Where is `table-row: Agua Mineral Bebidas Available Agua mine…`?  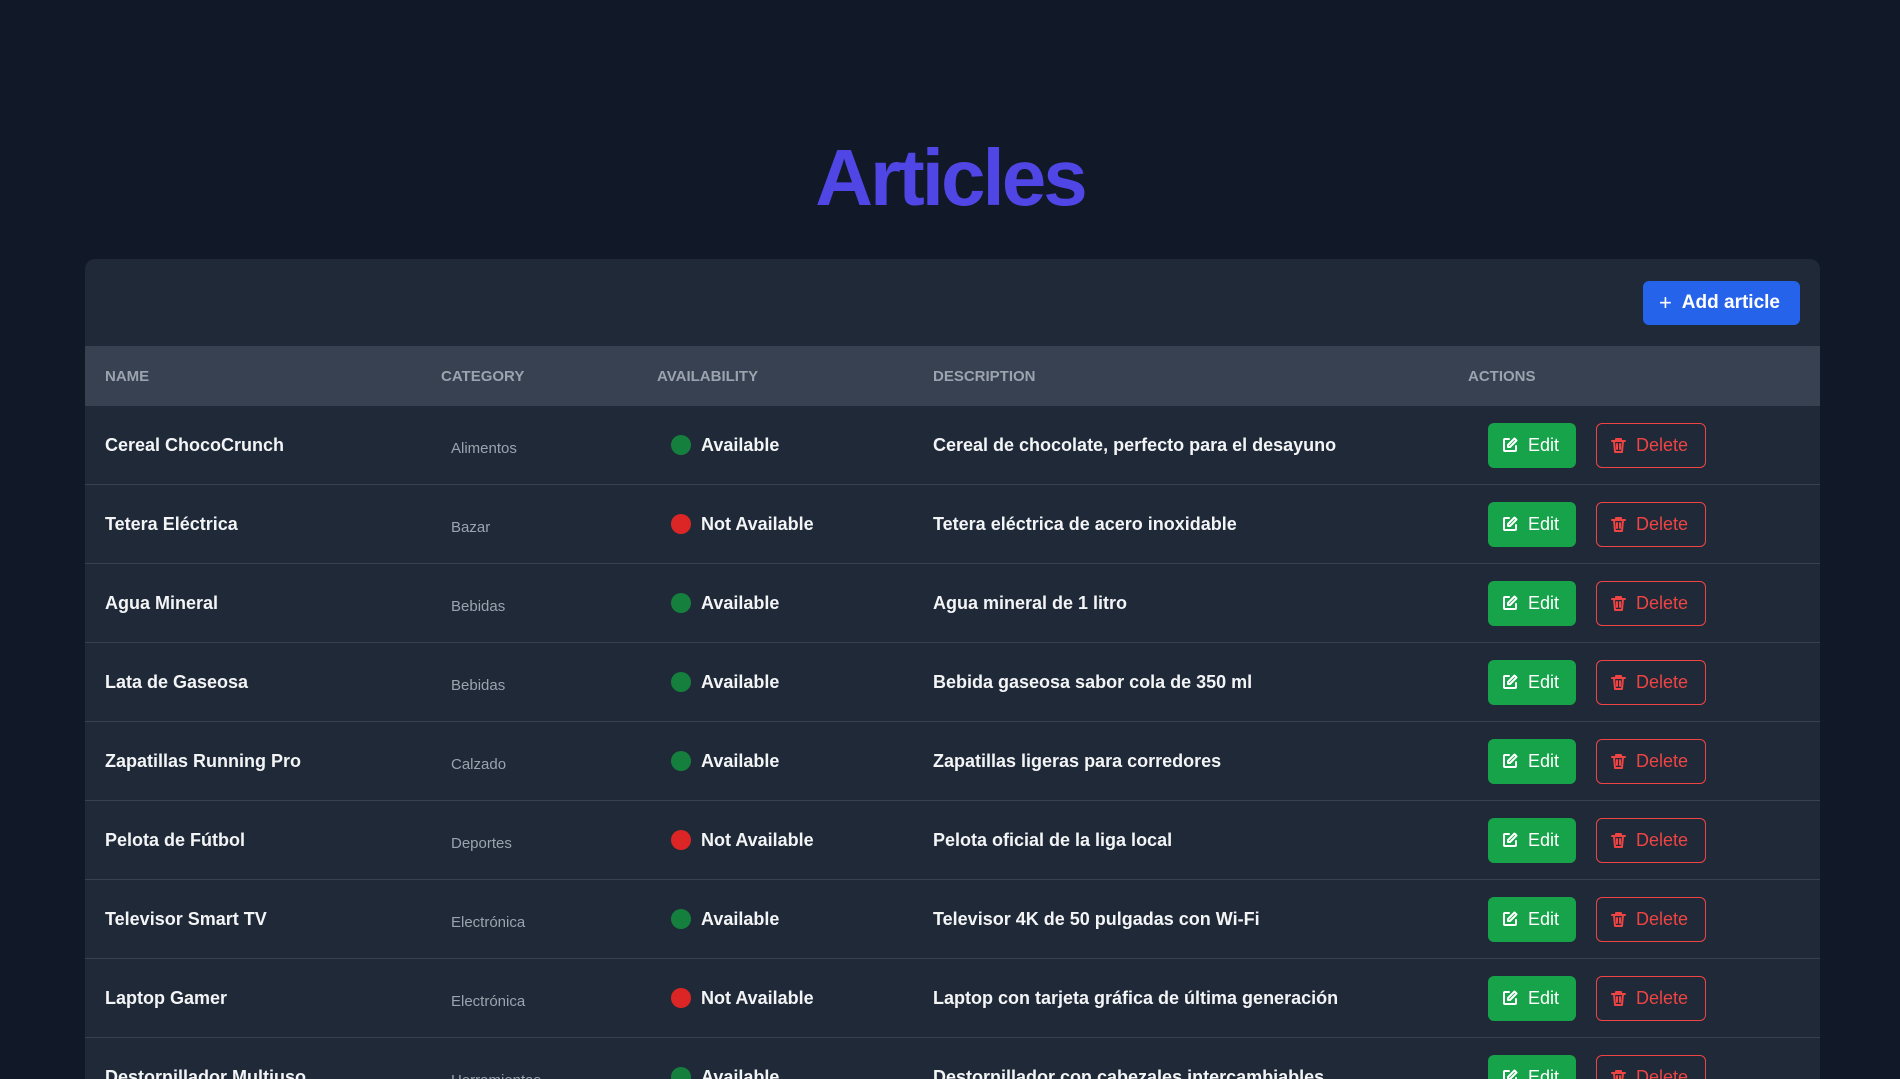 table-row: Agua Mineral Bebidas Available Agua mine… is located at coordinates (952, 603).